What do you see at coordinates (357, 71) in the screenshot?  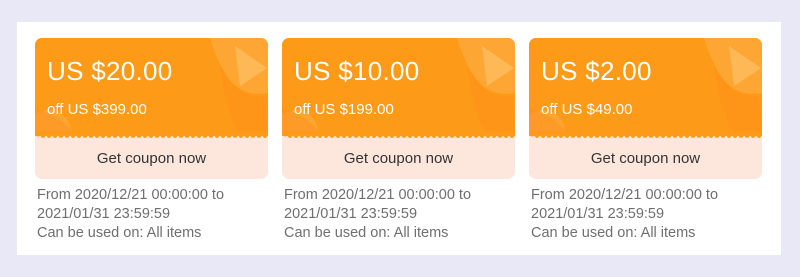 I see `coupon-amount: US $10.00` at bounding box center [357, 71].